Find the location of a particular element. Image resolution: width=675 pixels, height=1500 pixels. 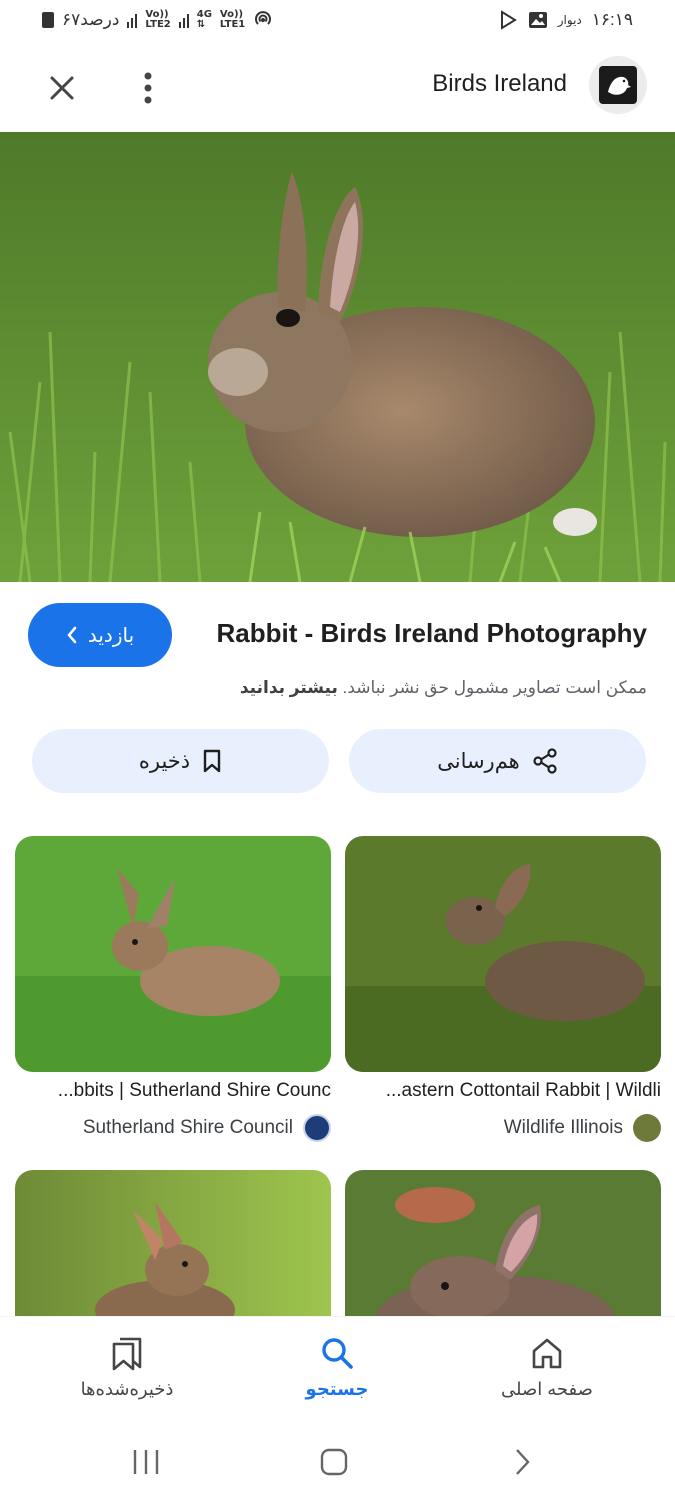

chevron-left-icon is located at coordinates (72, 635).